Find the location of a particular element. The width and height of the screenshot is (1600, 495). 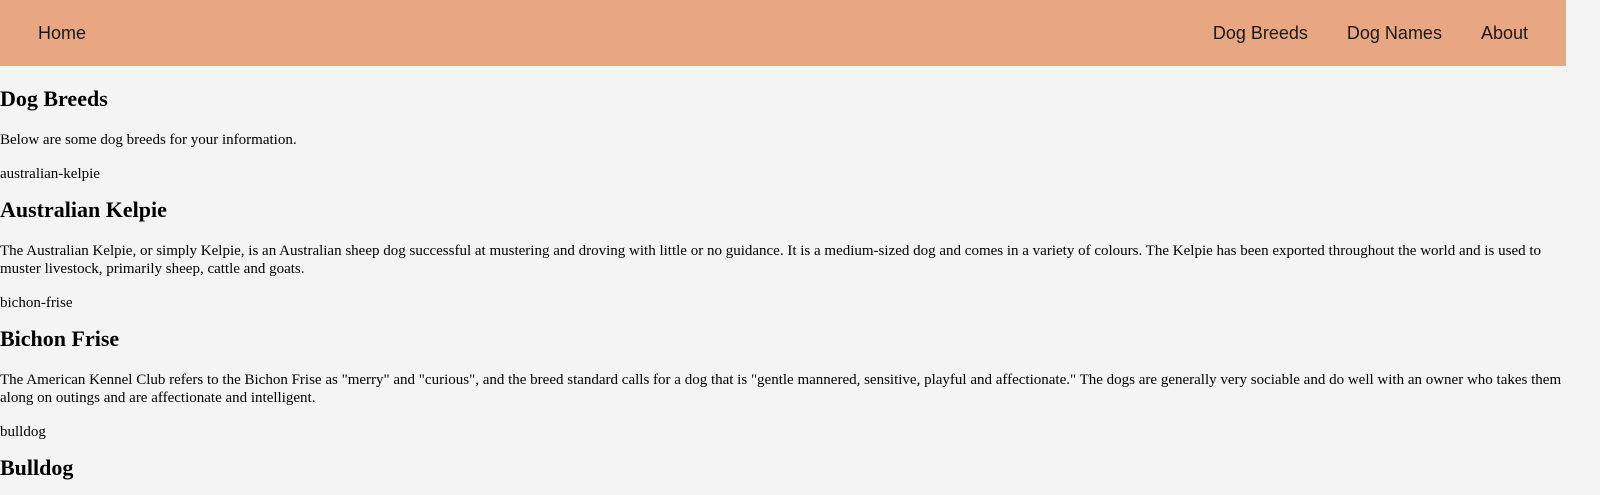

breed-title-australian-kelpie: Australian Kelpie is located at coordinates (83, 209).